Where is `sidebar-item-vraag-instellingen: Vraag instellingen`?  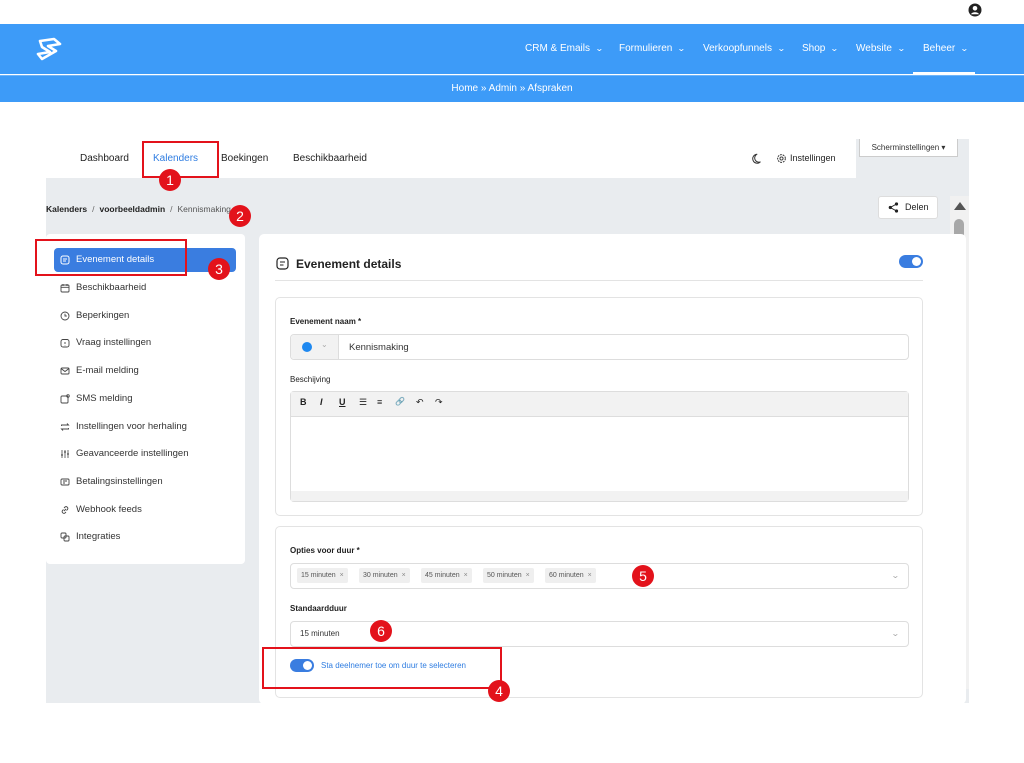
sidebar-item-vraag-instellingen: Vraag instellingen is located at coordinates (113, 342).